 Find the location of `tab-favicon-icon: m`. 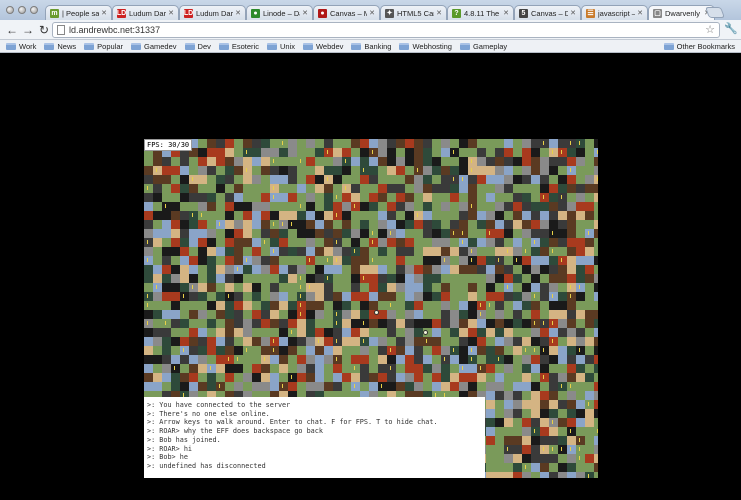

tab-favicon-icon: m is located at coordinates (54, 13).